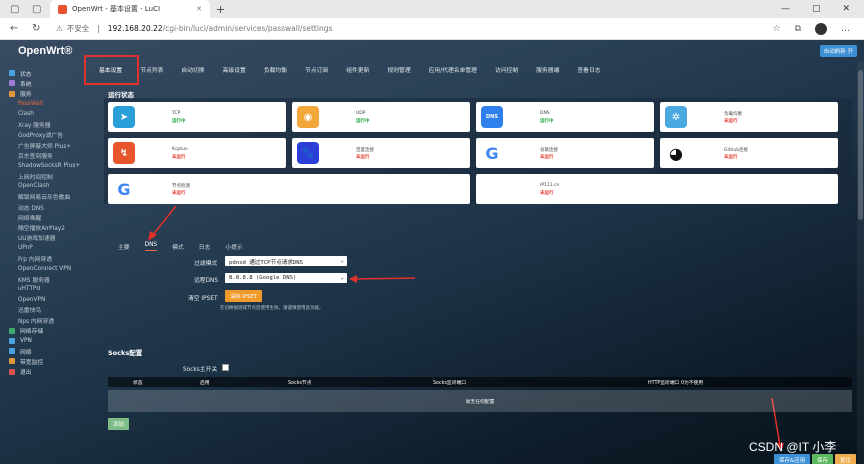  What do you see at coordinates (545, 113) in the screenshot?
I see `status-card-name: DNS` at bounding box center [545, 113].